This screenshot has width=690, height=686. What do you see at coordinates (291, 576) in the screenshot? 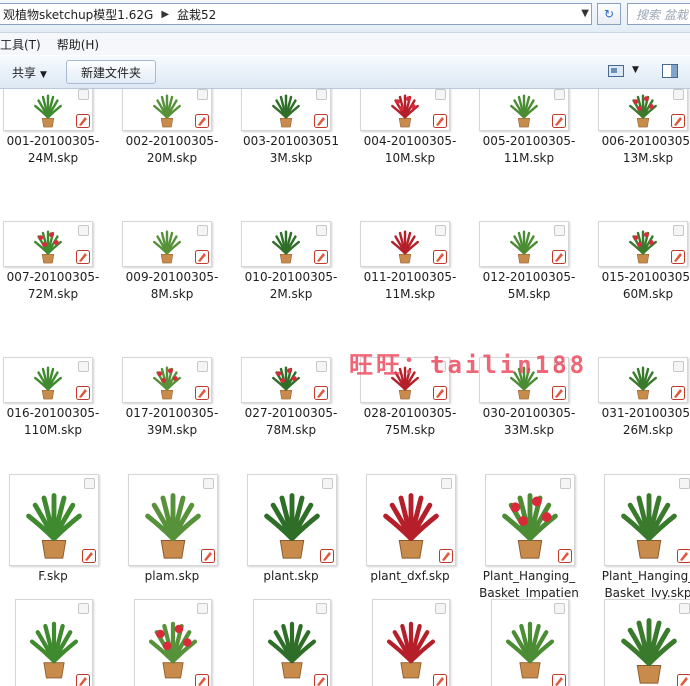
I see `file-name: plant.skp` at bounding box center [291, 576].